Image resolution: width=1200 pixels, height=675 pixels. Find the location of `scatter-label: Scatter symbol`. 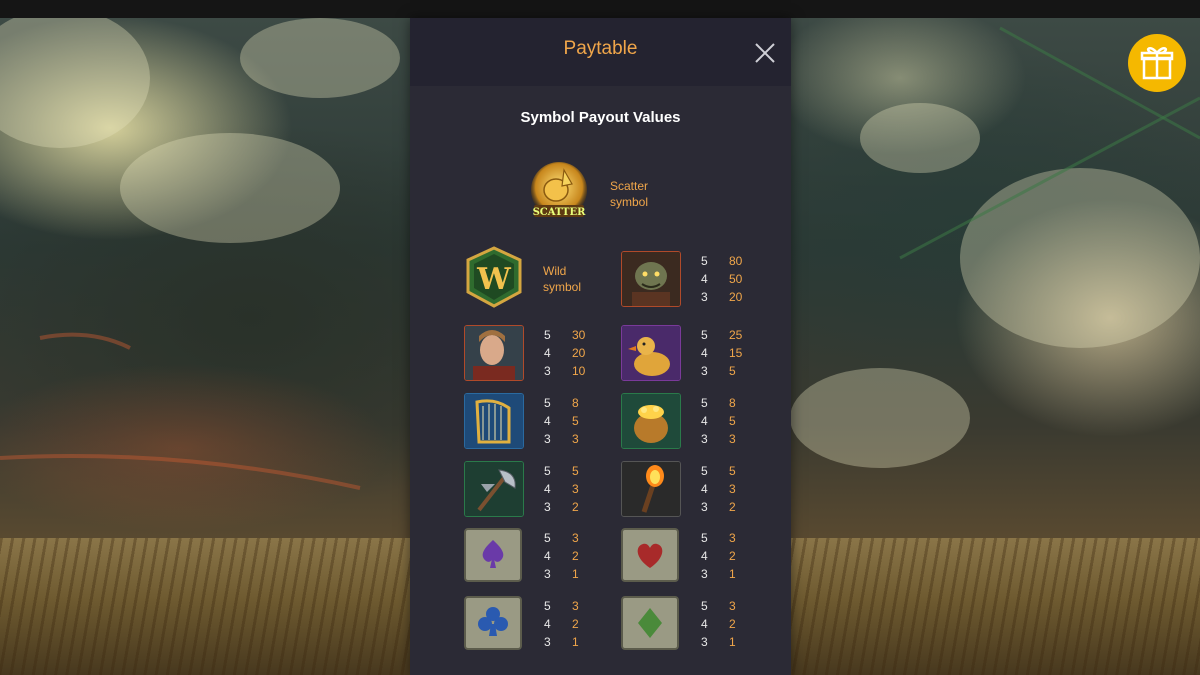

scatter-label: Scatter symbol is located at coordinates (629, 194).